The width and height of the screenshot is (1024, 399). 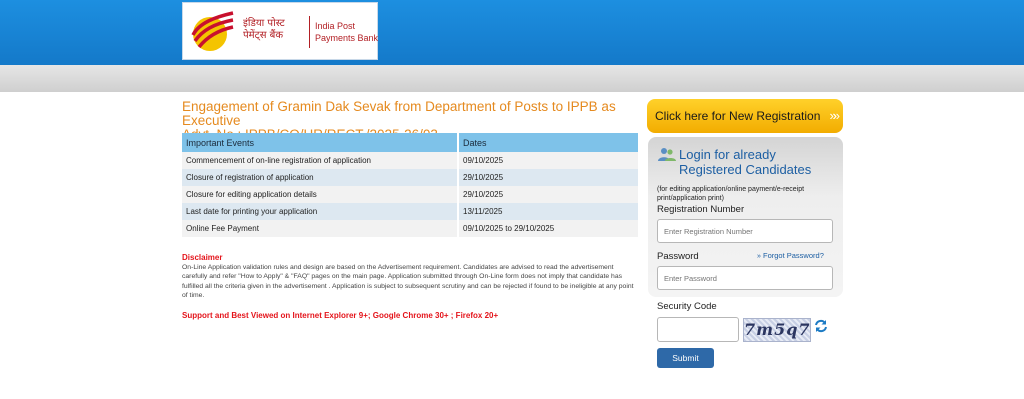 What do you see at coordinates (687, 306) in the screenshot?
I see `security-code-label: Security Code` at bounding box center [687, 306].